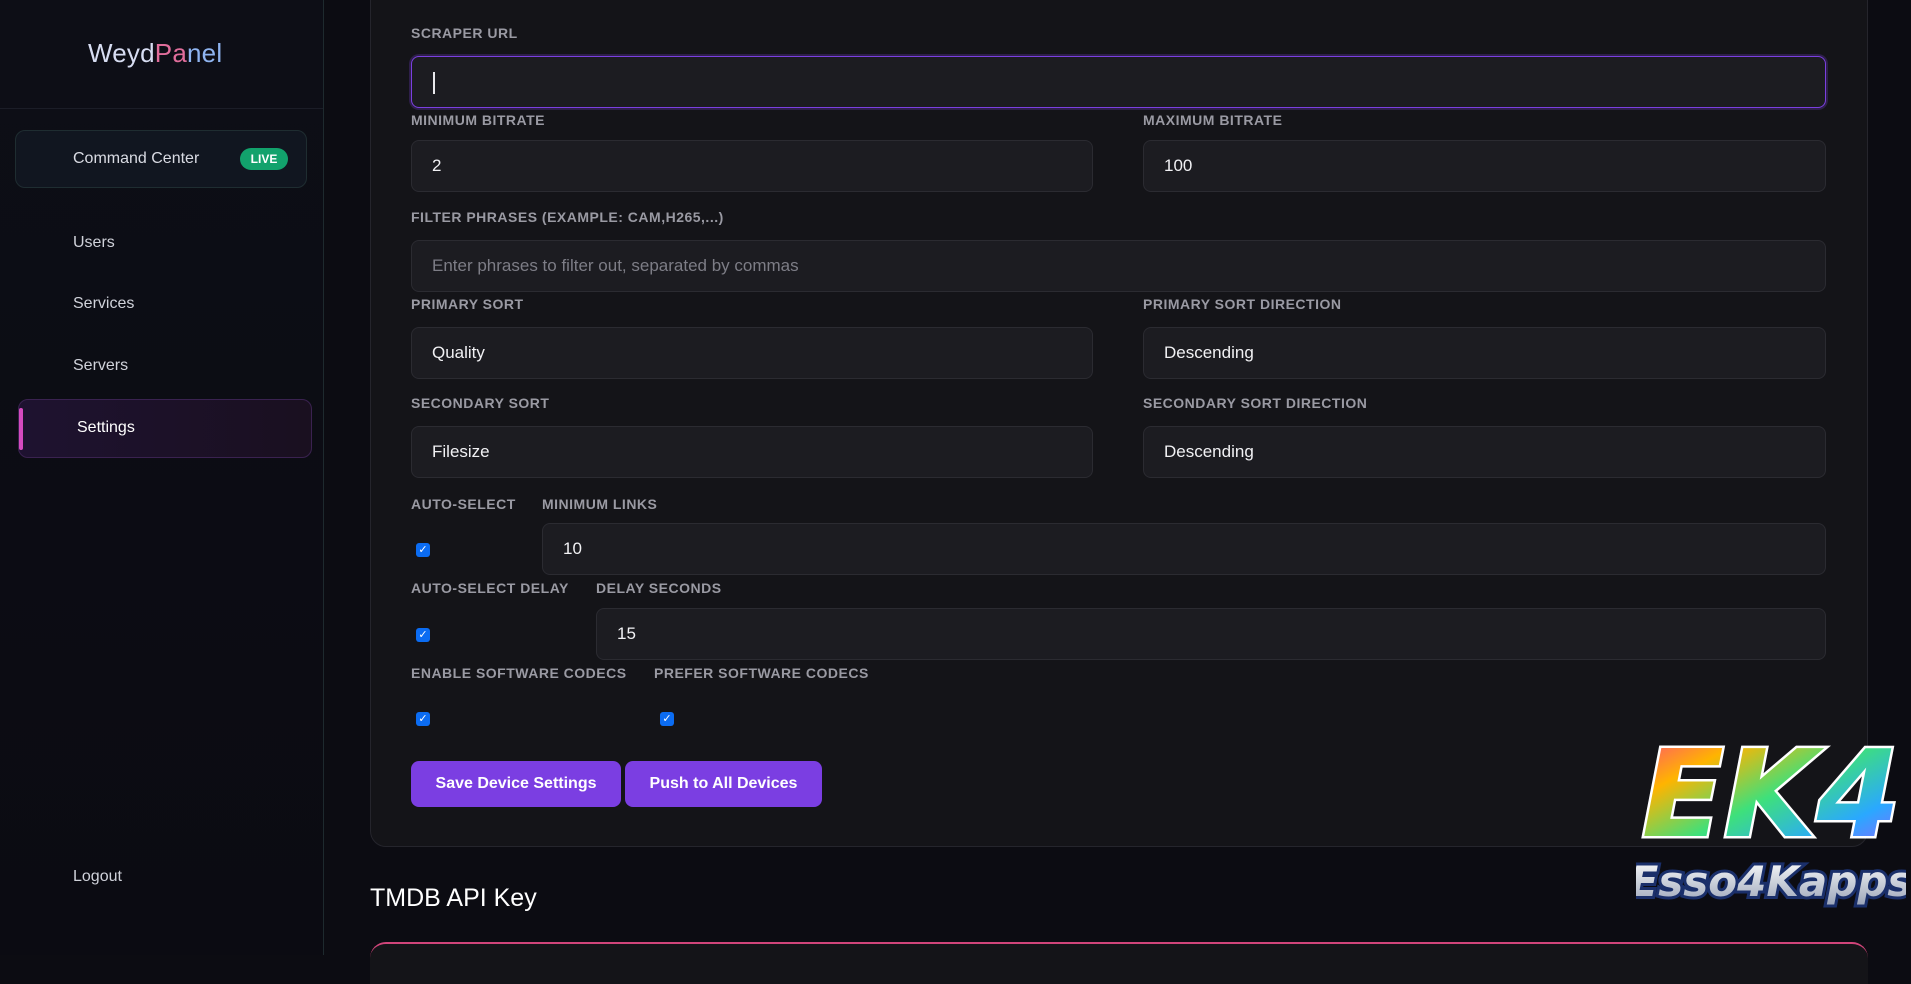  Describe the element at coordinates (478, 120) in the screenshot. I see `min-bitrate-label: MINIMUM BITRATE` at that location.